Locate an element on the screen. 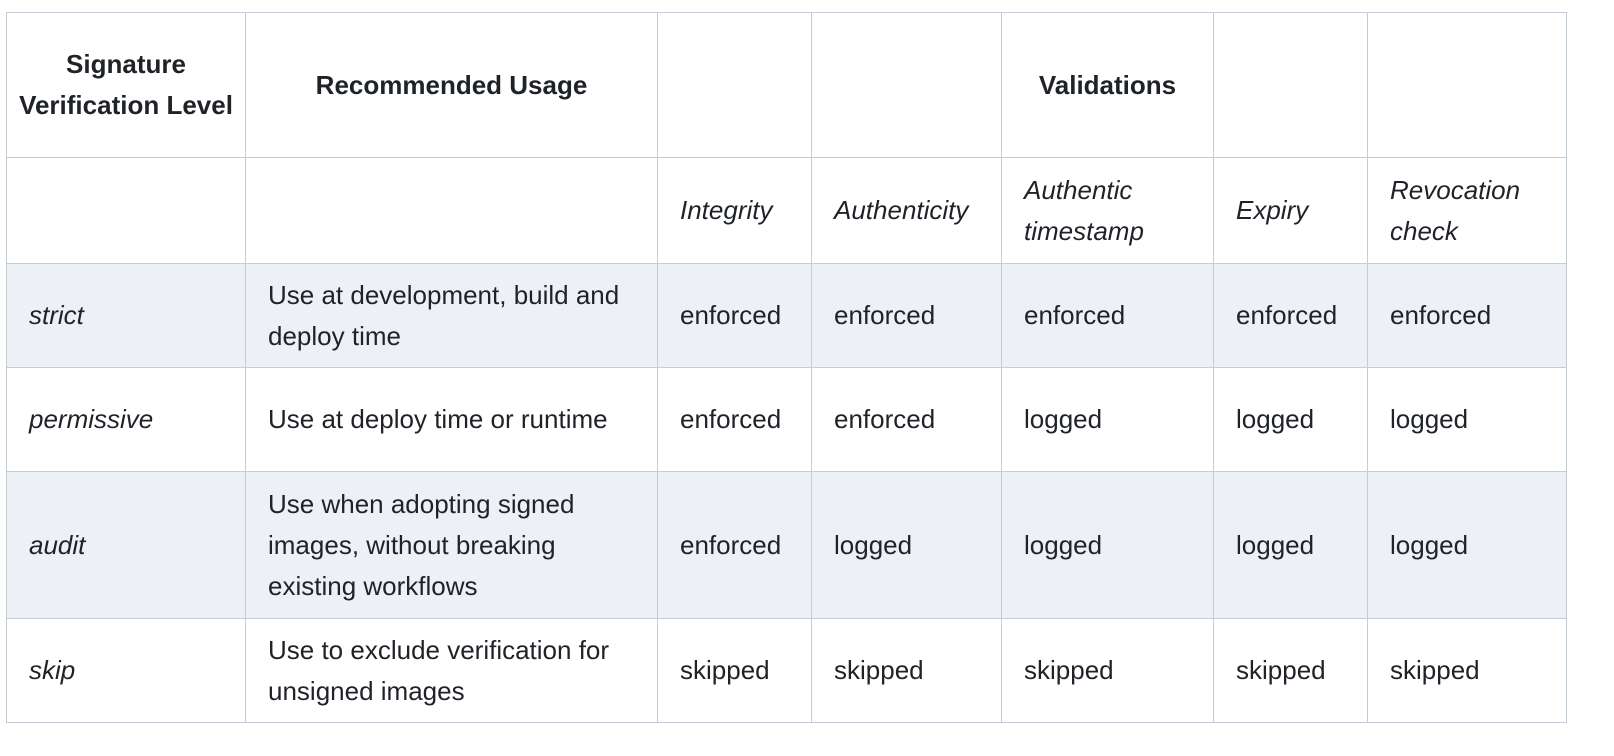 Image resolution: width=1614 pixels, height=756 pixels. row-value-authentic-timestamp: enforced is located at coordinates (1107, 315).